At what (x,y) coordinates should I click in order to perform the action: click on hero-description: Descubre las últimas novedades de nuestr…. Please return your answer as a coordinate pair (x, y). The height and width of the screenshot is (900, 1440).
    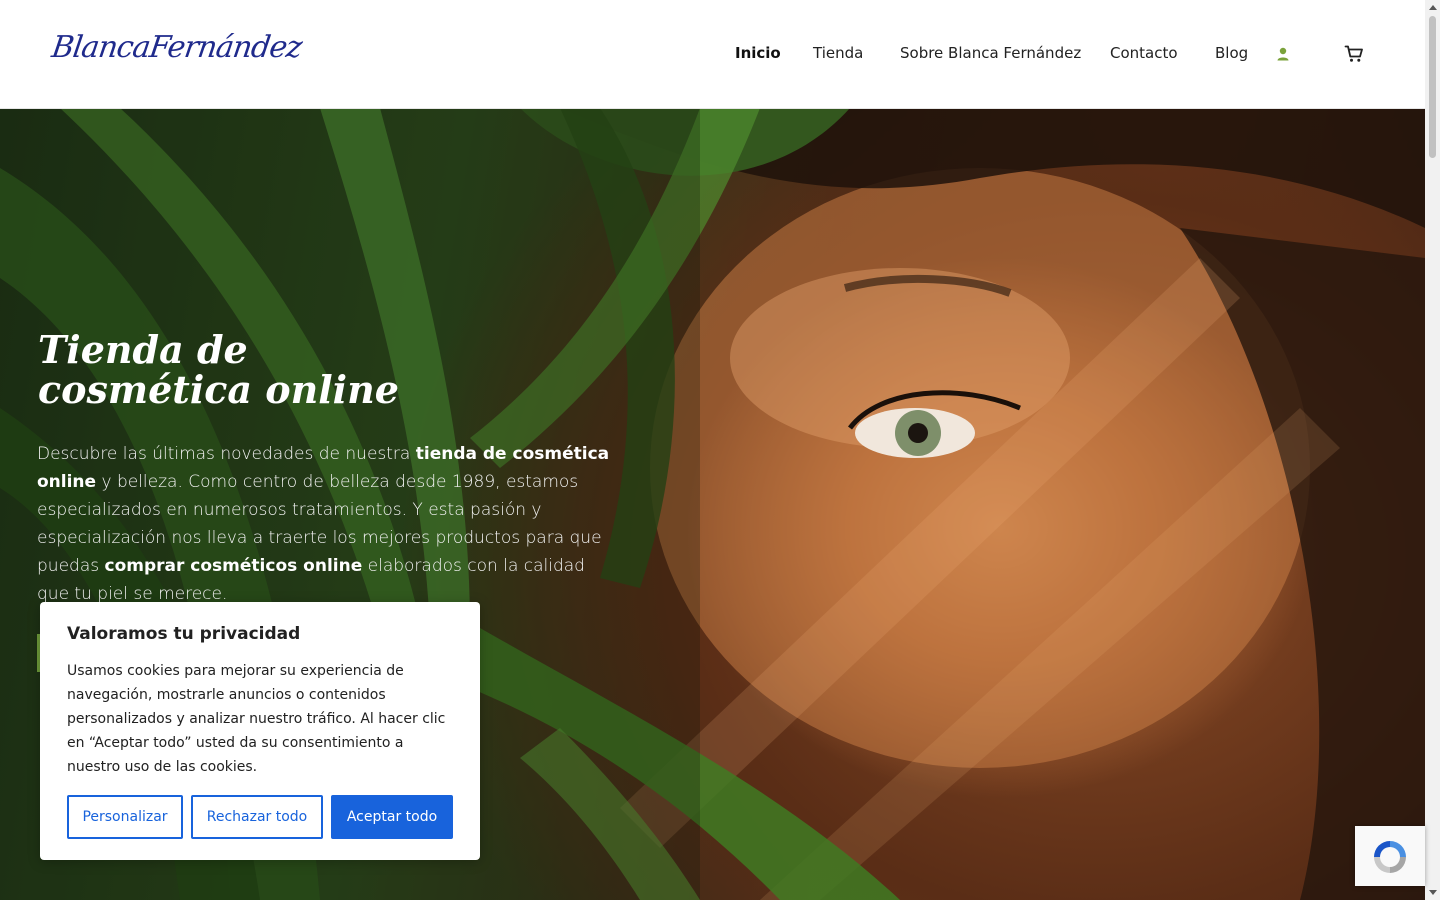
    Looking at the image, I should click on (327, 524).